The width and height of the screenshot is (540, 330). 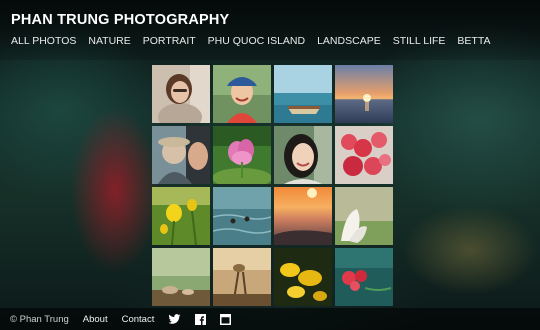 I want to click on about-link: About, so click(x=95, y=319).